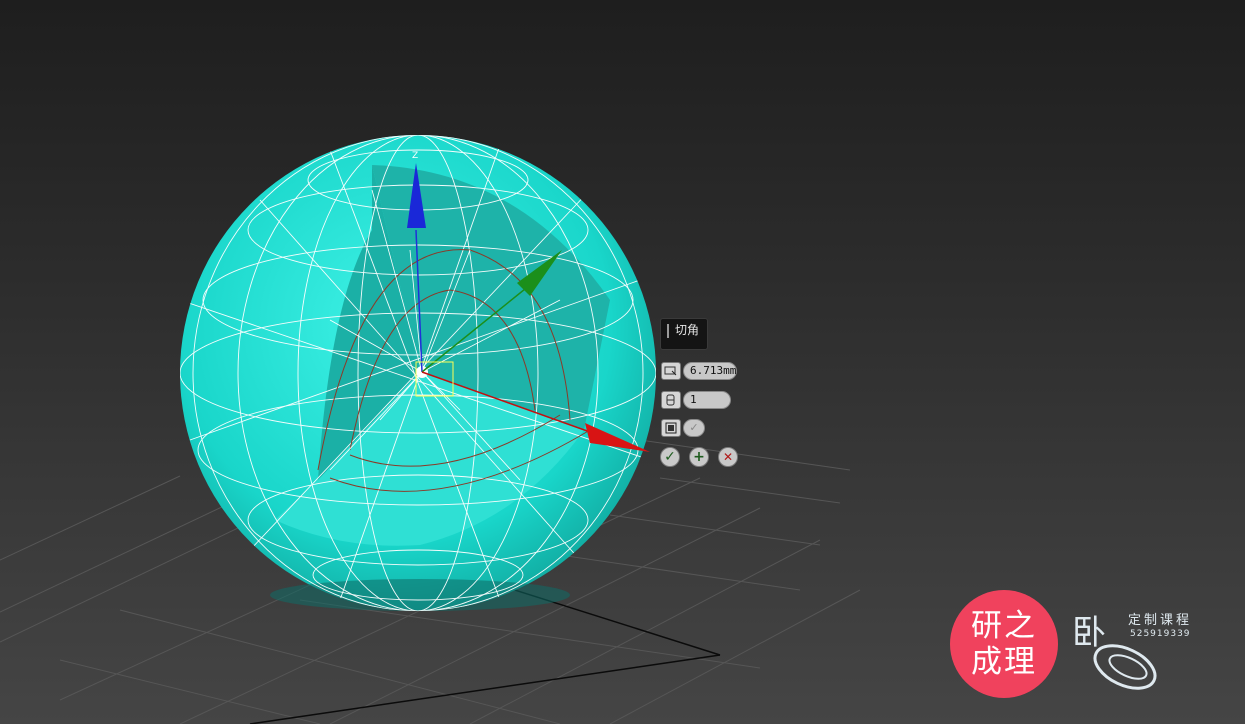  Describe the element at coordinates (1140, 652) in the screenshot. I see `watermark-logo: 卧 定制课程 525919339` at that location.